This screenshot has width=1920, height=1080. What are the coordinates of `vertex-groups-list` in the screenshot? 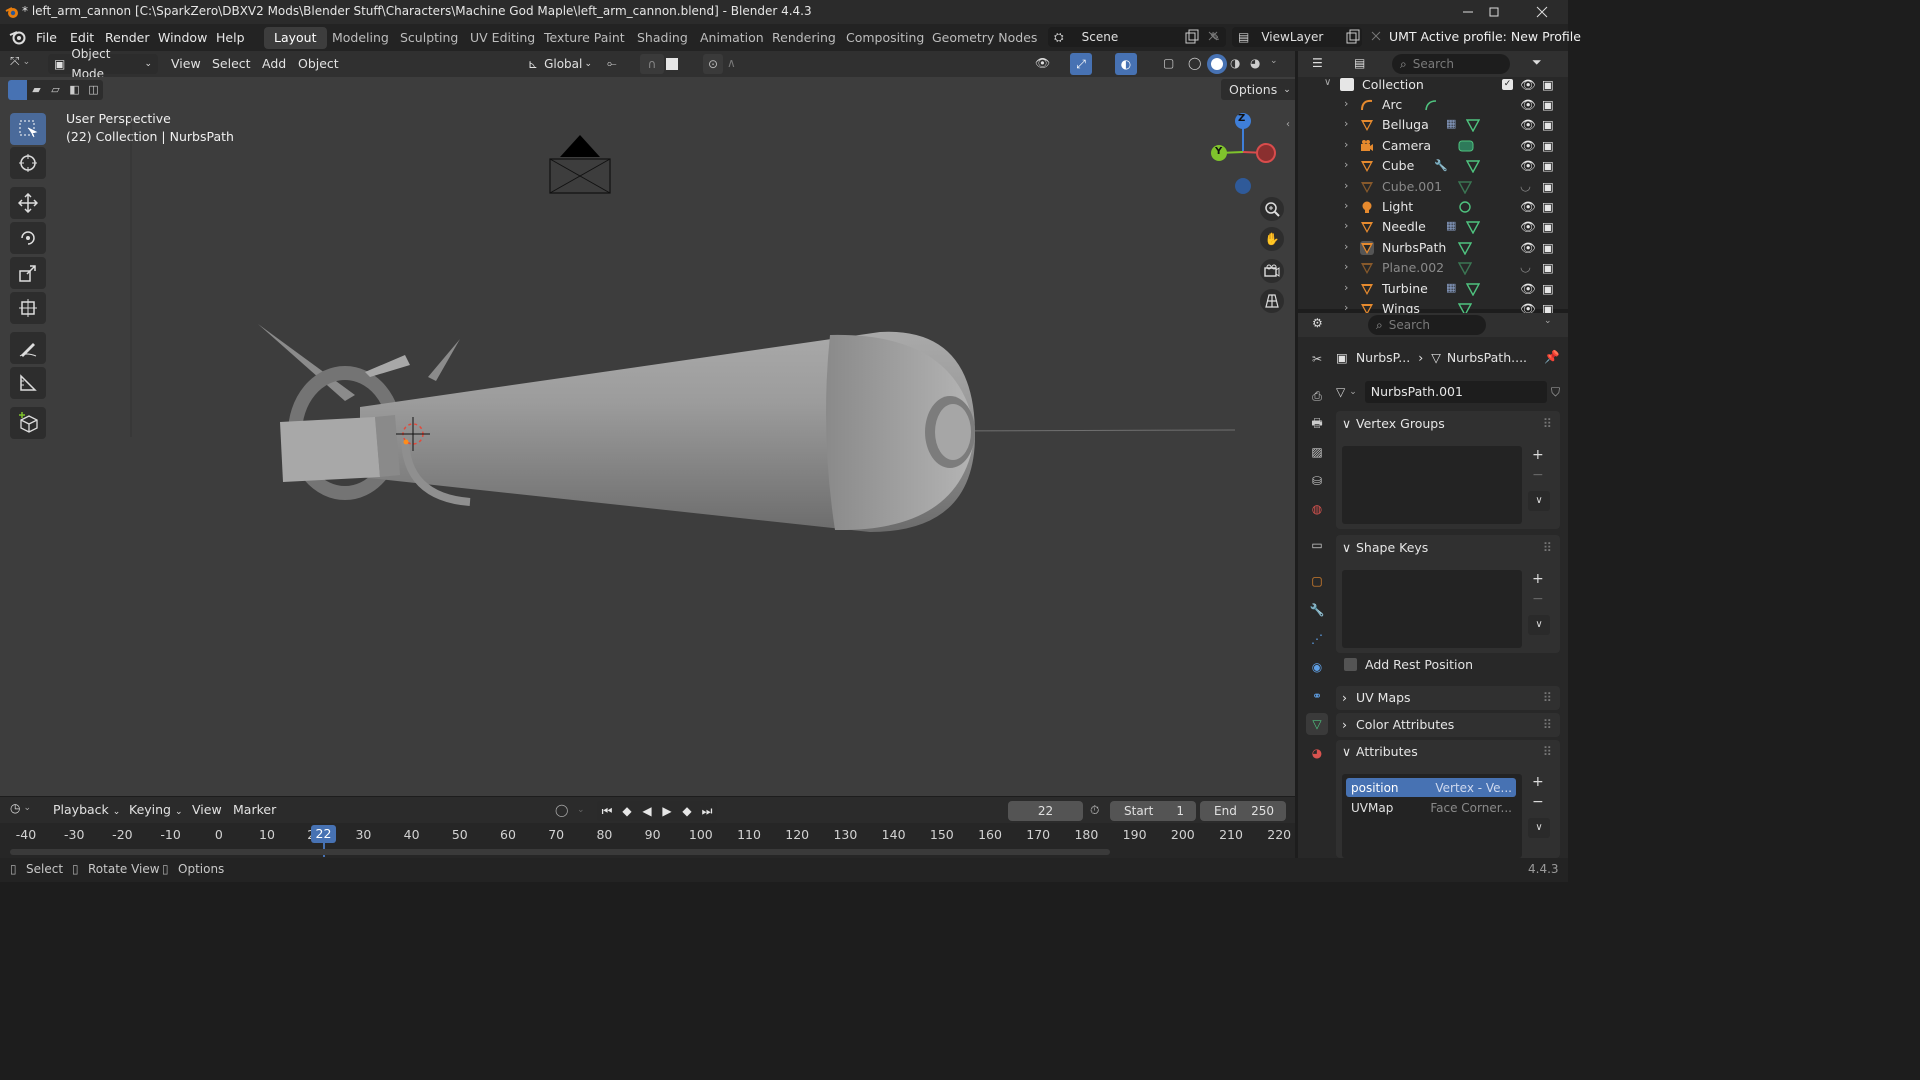 It's located at (1432, 485).